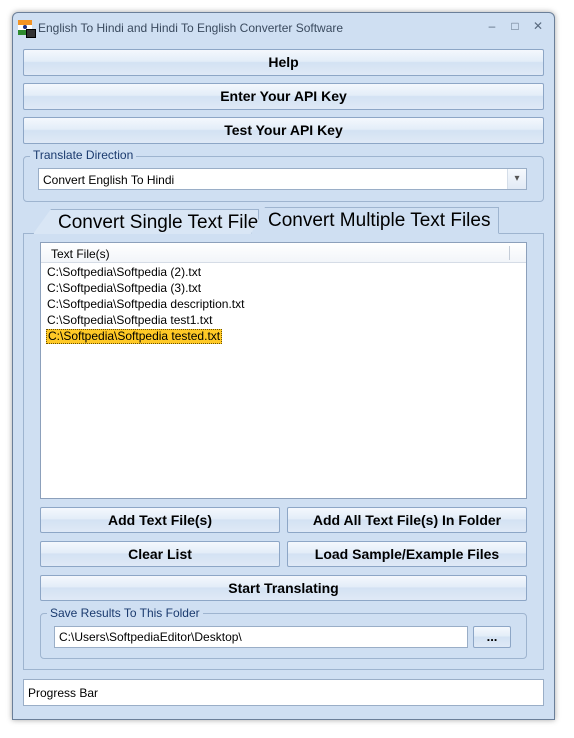 The image size is (574, 738). What do you see at coordinates (516, 179) in the screenshot?
I see `chevron-down-icon: ▾` at bounding box center [516, 179].